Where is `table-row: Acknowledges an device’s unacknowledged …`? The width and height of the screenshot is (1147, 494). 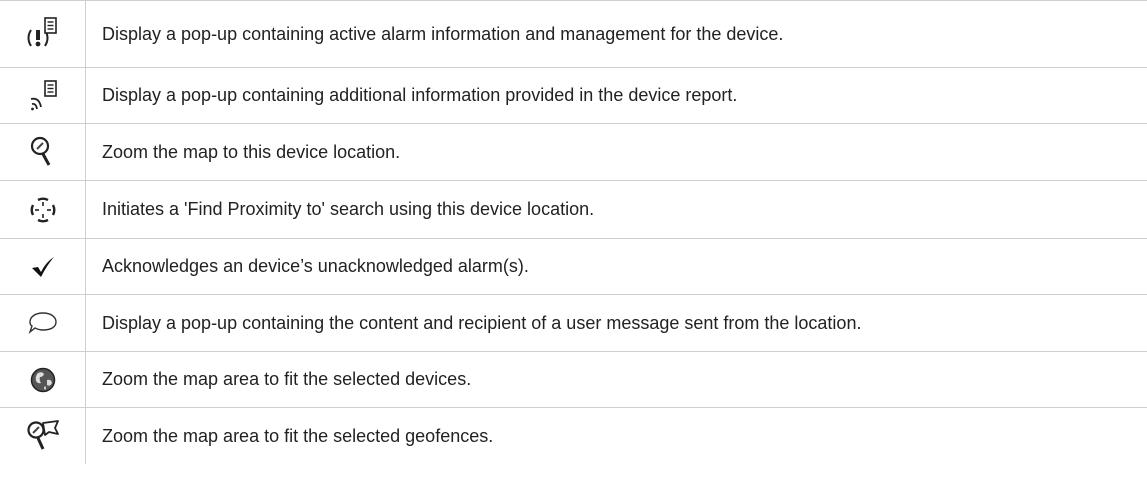
table-row: Acknowledges an device’s unacknowledged … is located at coordinates (573, 267).